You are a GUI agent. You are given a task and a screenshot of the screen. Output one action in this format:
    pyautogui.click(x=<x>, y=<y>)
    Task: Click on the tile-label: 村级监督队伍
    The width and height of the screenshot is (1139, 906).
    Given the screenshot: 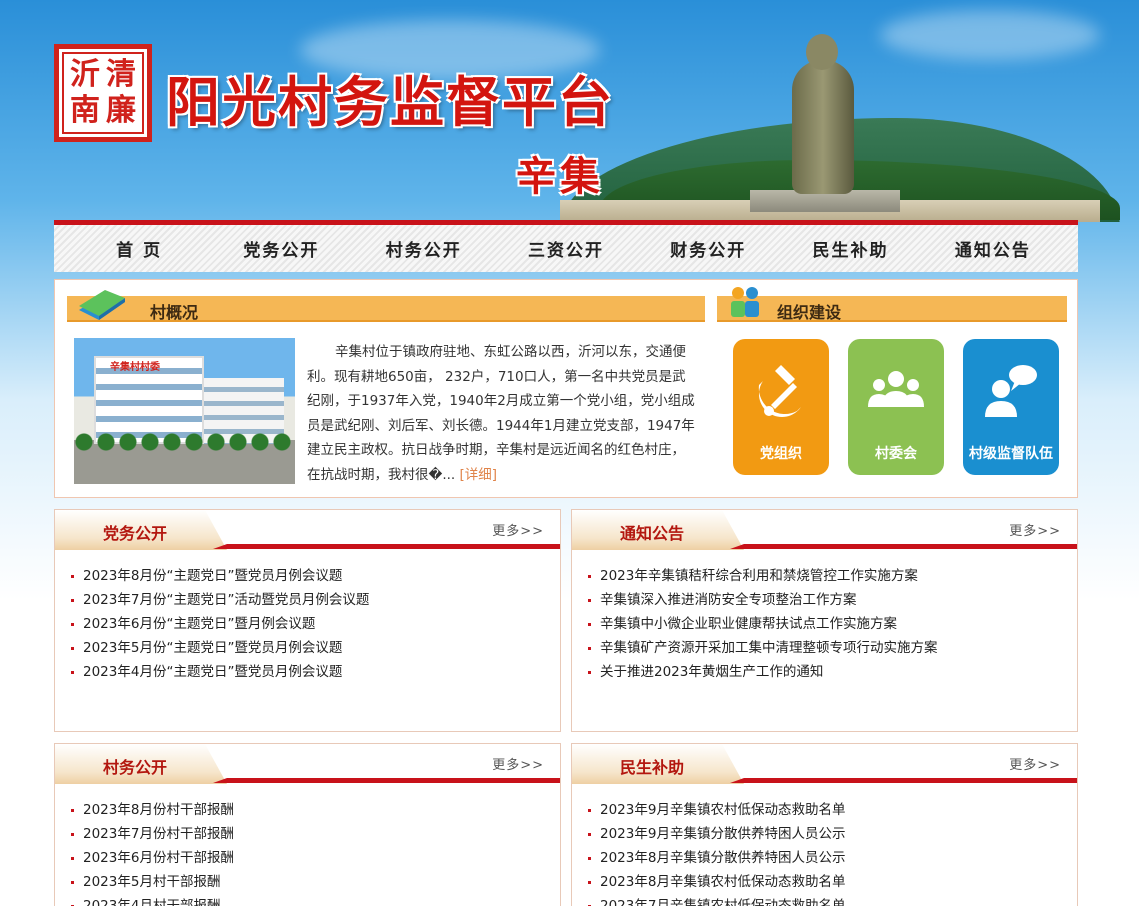 What is the action you would take?
    pyautogui.click(x=1011, y=454)
    